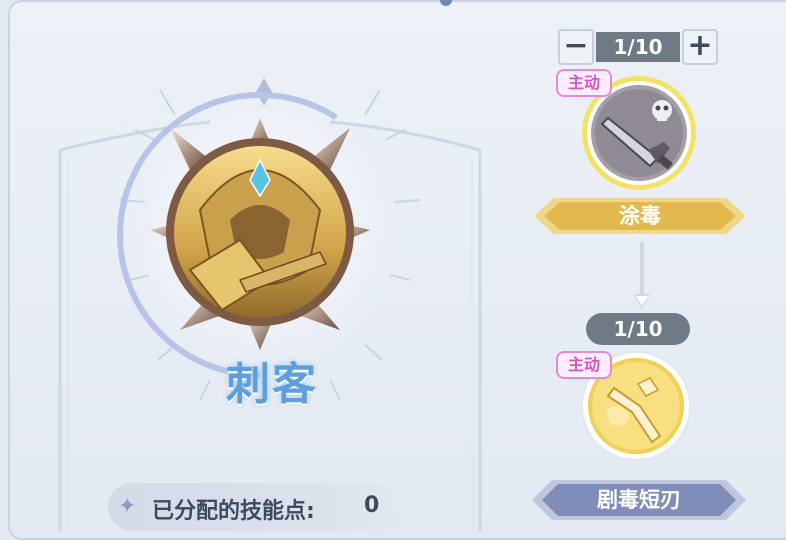 The width and height of the screenshot is (786, 540). I want to click on skill-name-plate: 涂毒, so click(640, 216).